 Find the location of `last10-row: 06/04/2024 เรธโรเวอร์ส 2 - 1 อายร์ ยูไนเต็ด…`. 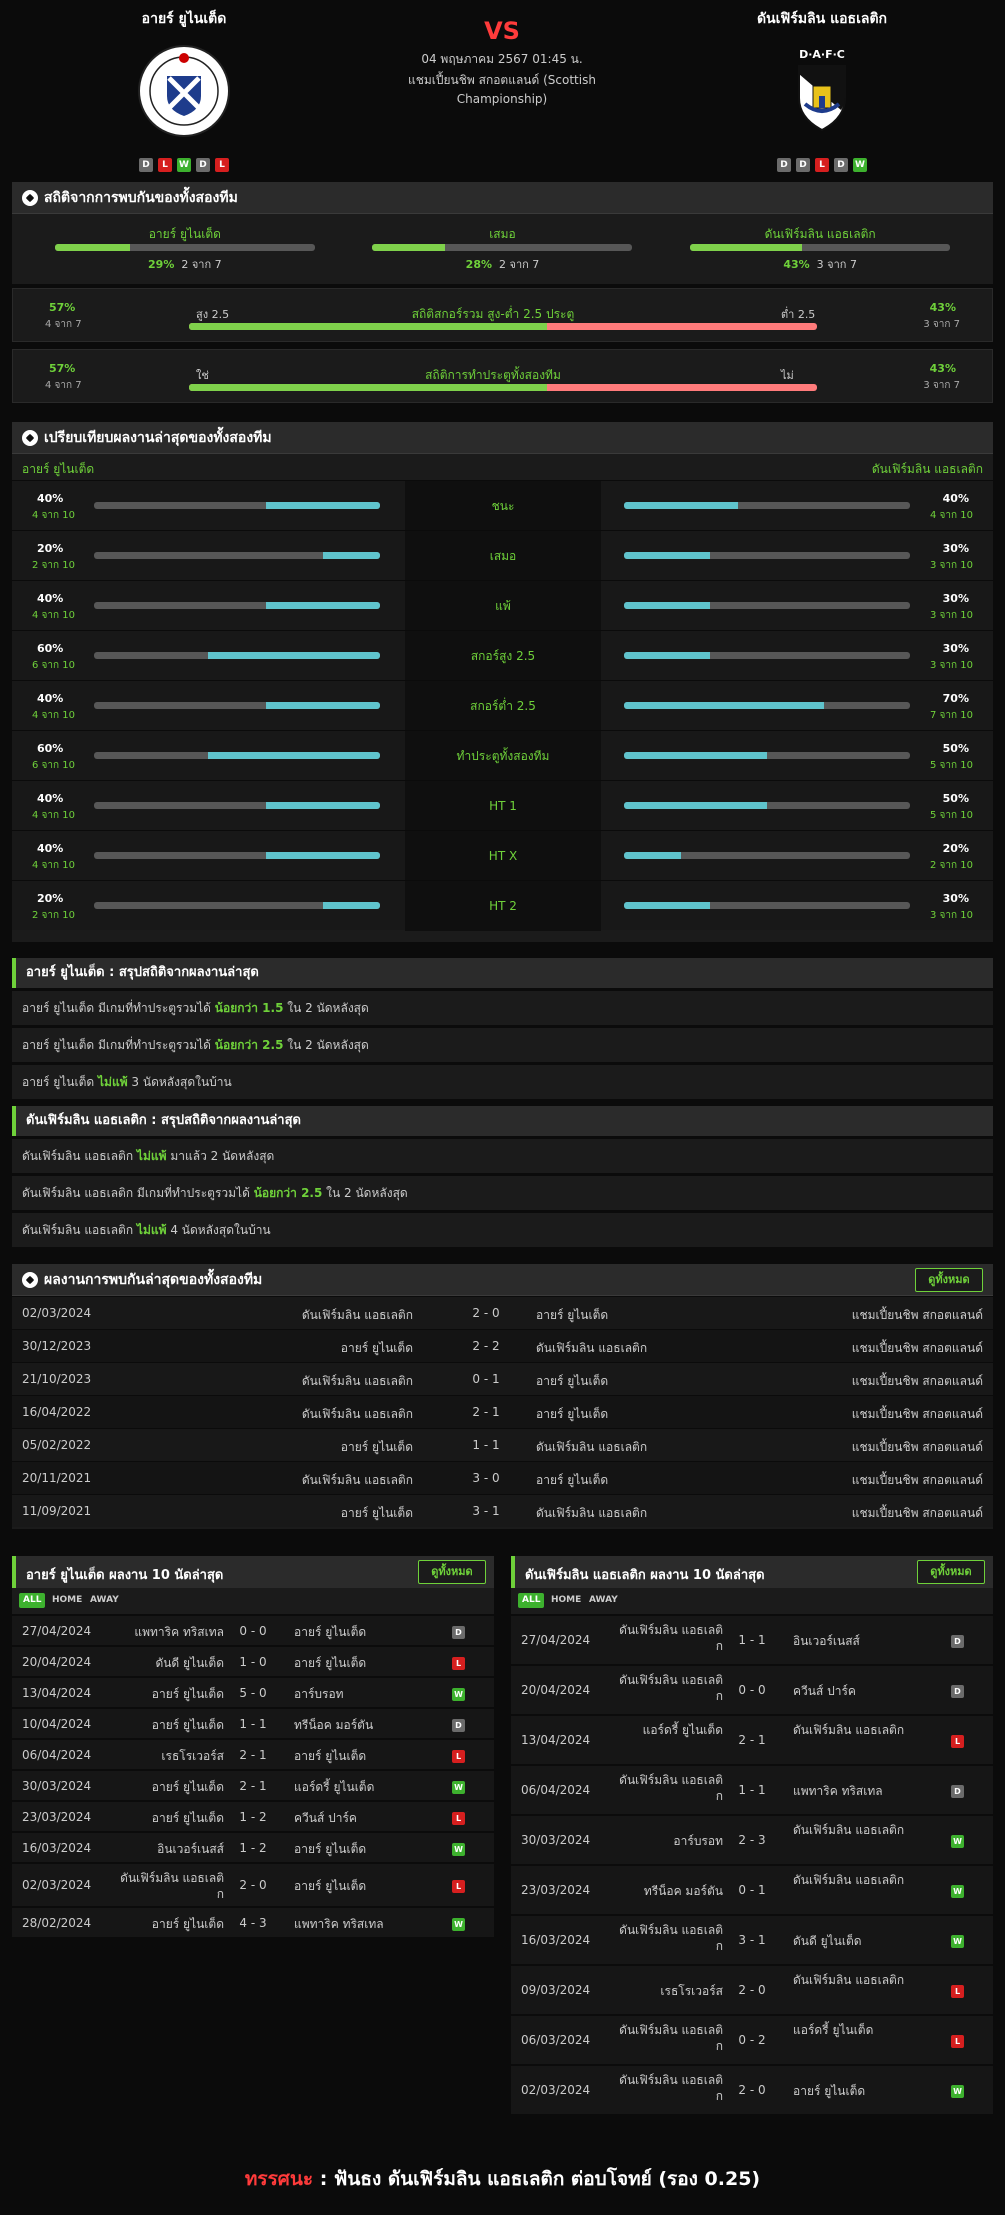

last10-row: 06/04/2024 เรธโรเวอร์ส 2 - 1 อายร์ ยูไนเต็ด… is located at coordinates (253, 1753).